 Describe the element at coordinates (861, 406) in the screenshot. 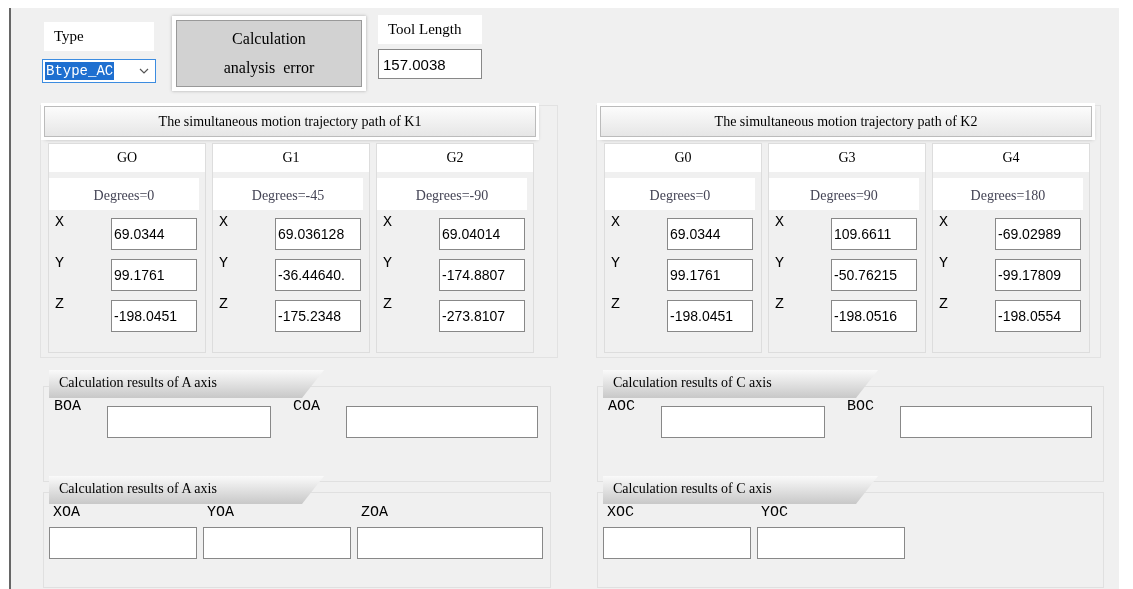

I see `field-label: BOC` at that location.